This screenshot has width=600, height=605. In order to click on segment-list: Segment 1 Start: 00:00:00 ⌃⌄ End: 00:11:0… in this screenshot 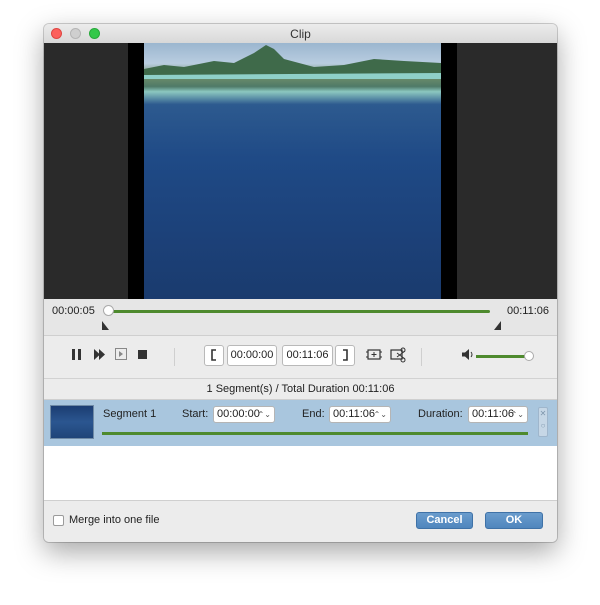, I will do `click(300, 450)`.